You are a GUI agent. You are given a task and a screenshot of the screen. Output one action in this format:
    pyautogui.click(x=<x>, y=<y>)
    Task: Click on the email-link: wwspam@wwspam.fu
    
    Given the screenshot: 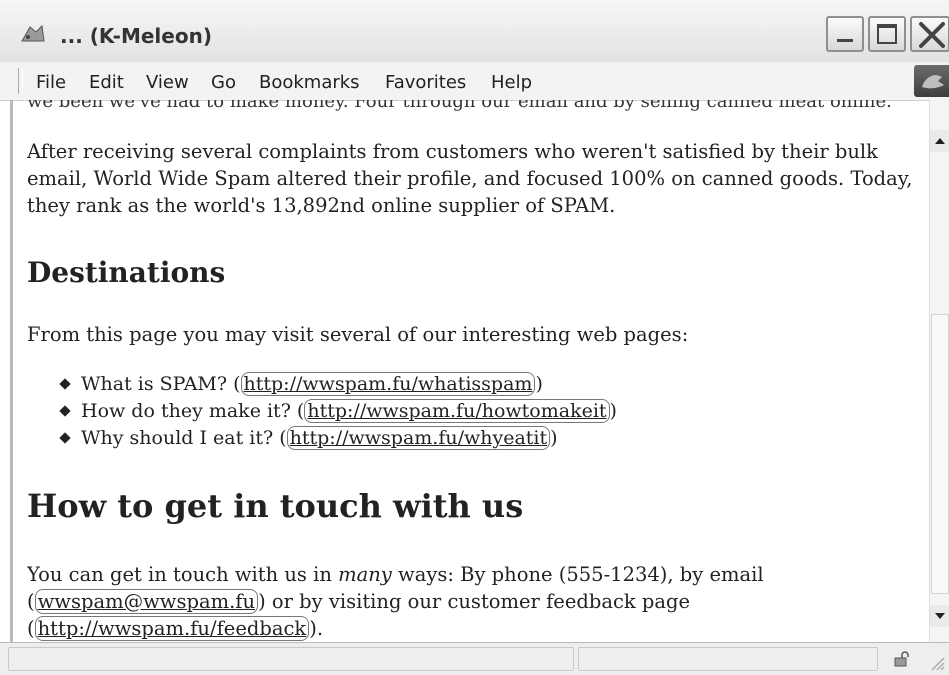 What is the action you would take?
    pyautogui.click(x=146, y=601)
    